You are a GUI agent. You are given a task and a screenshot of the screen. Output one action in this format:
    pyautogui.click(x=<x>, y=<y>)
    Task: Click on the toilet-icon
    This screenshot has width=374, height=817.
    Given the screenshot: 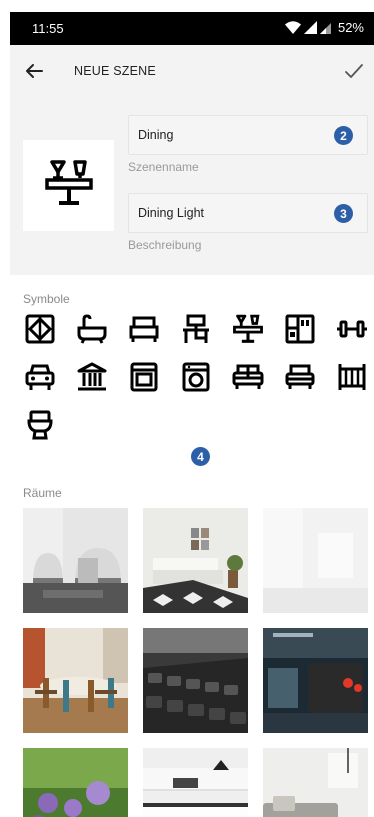 What is the action you would take?
    pyautogui.click(x=40, y=427)
    